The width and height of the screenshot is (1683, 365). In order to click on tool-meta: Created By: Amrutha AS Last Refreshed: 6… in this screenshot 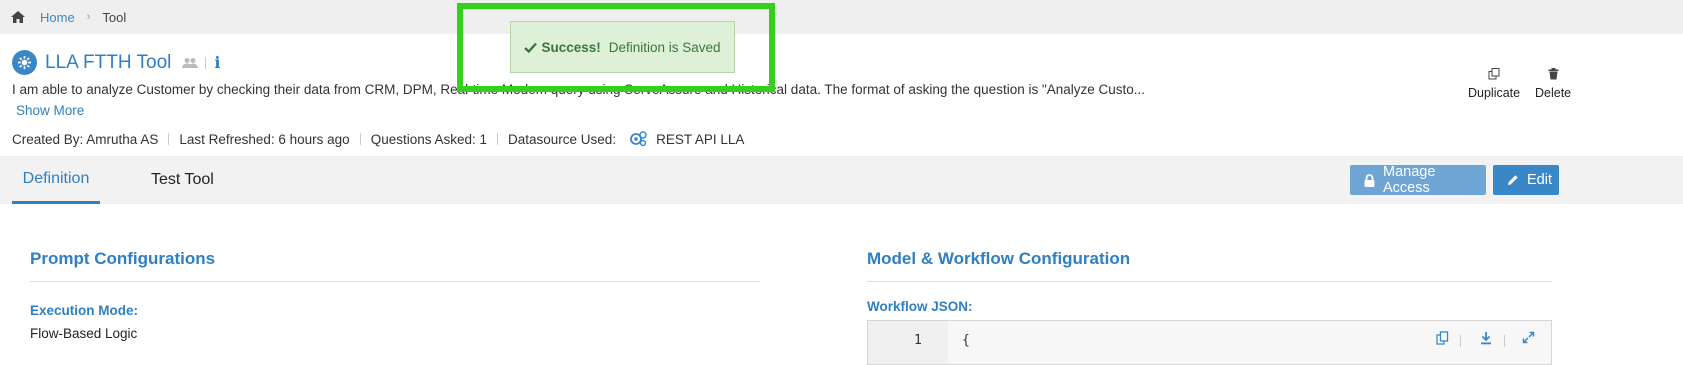, I will do `click(378, 139)`.